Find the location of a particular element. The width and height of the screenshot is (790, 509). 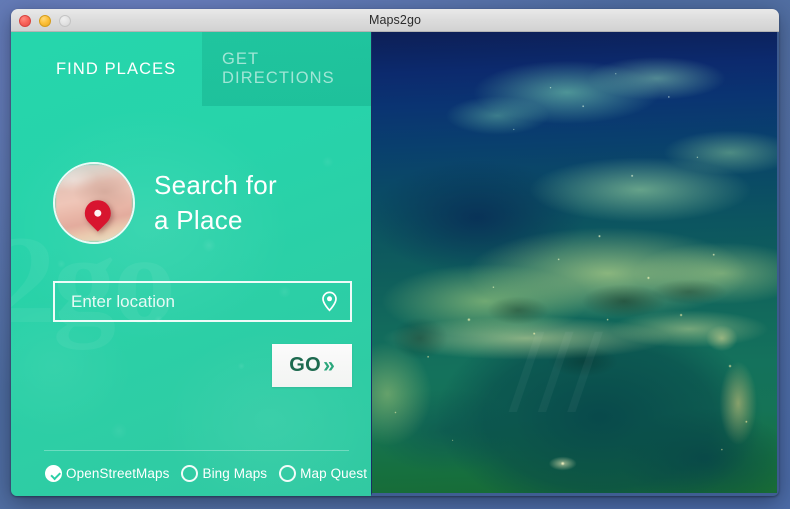

window-controls is located at coordinates (45, 20).